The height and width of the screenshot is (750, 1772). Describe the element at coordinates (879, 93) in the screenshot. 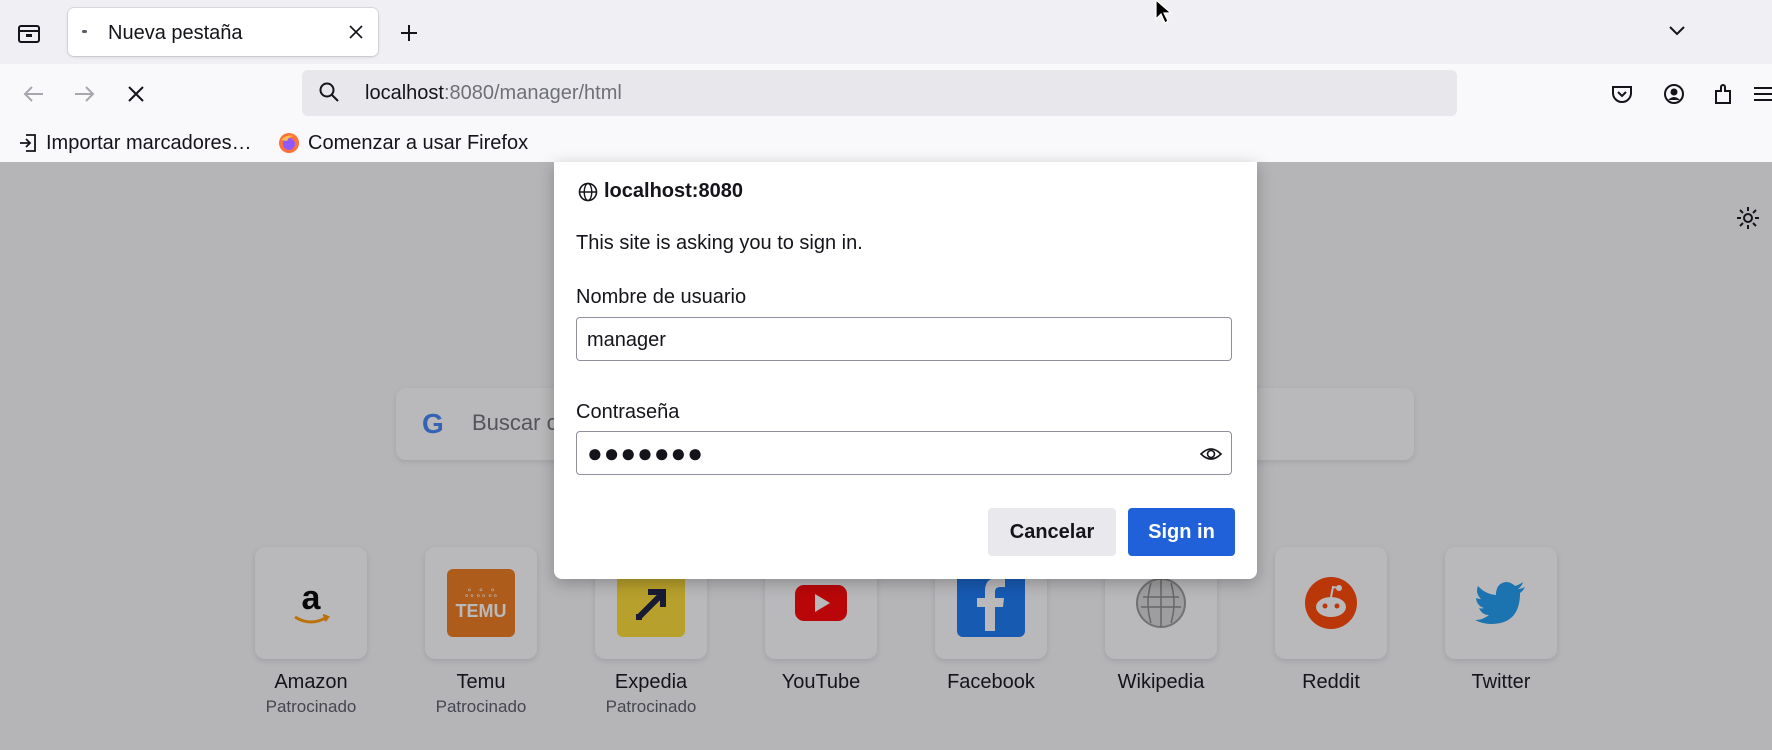

I see `url-bar: localhost:8080/manager/html` at that location.